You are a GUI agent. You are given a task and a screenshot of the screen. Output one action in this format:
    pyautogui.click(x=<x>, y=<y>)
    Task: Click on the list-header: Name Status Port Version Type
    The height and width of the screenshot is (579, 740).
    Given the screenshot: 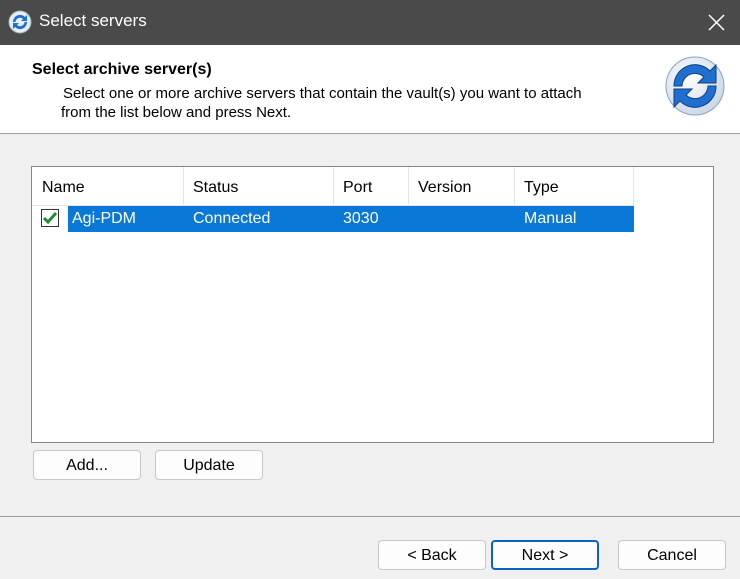 What is the action you would take?
    pyautogui.click(x=333, y=186)
    